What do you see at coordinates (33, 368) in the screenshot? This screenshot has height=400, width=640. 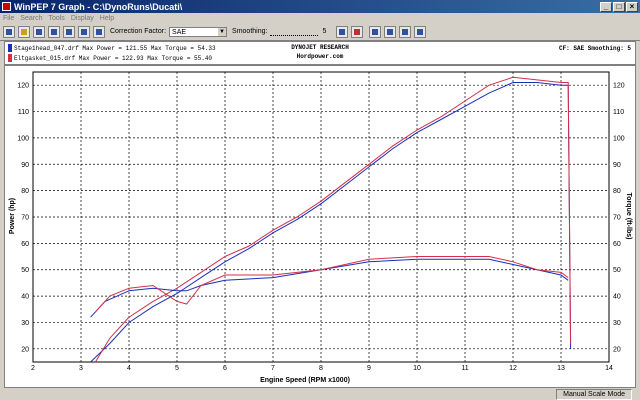 I see `x-tick-label: 2` at bounding box center [33, 368].